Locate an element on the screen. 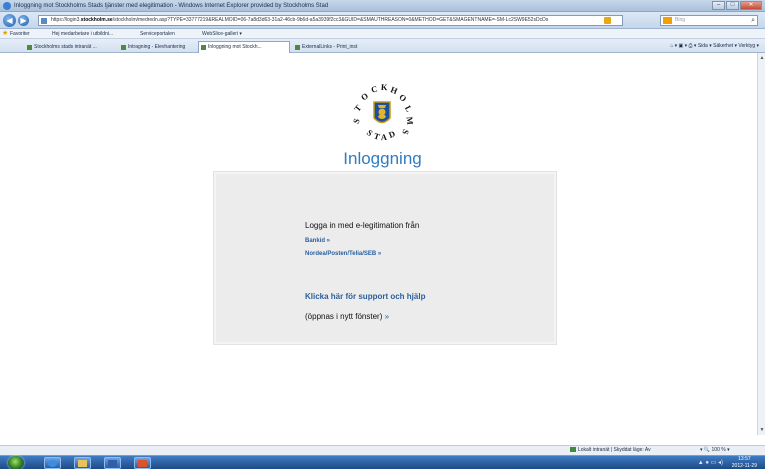 The height and width of the screenshot is (469, 765). taskbar-clock: 13:57 2012-11-29 is located at coordinates (744, 462).